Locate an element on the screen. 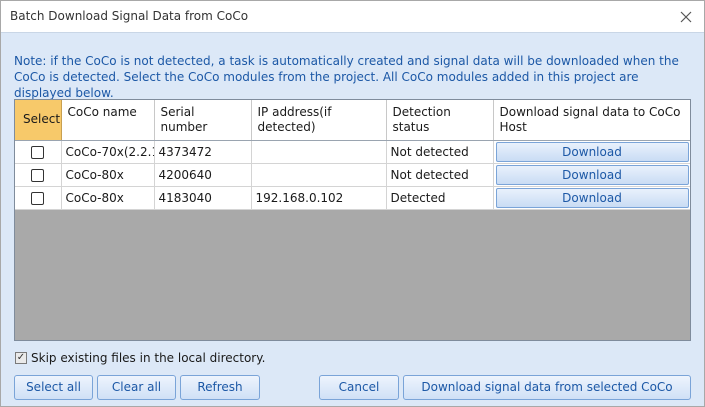 The image size is (705, 407). column-header-name: CoCo name is located at coordinates (108, 120).